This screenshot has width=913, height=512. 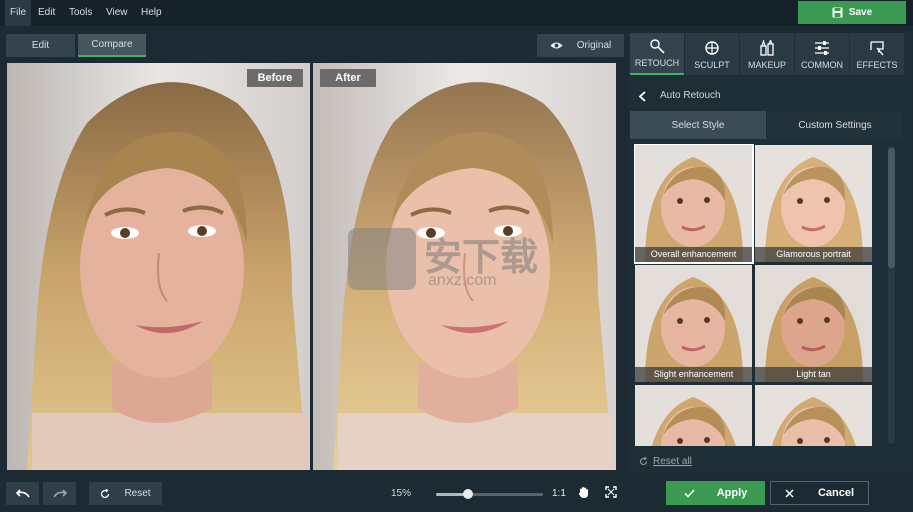 What do you see at coordinates (836, 493) in the screenshot?
I see `cancel-label: Cancel` at bounding box center [836, 493].